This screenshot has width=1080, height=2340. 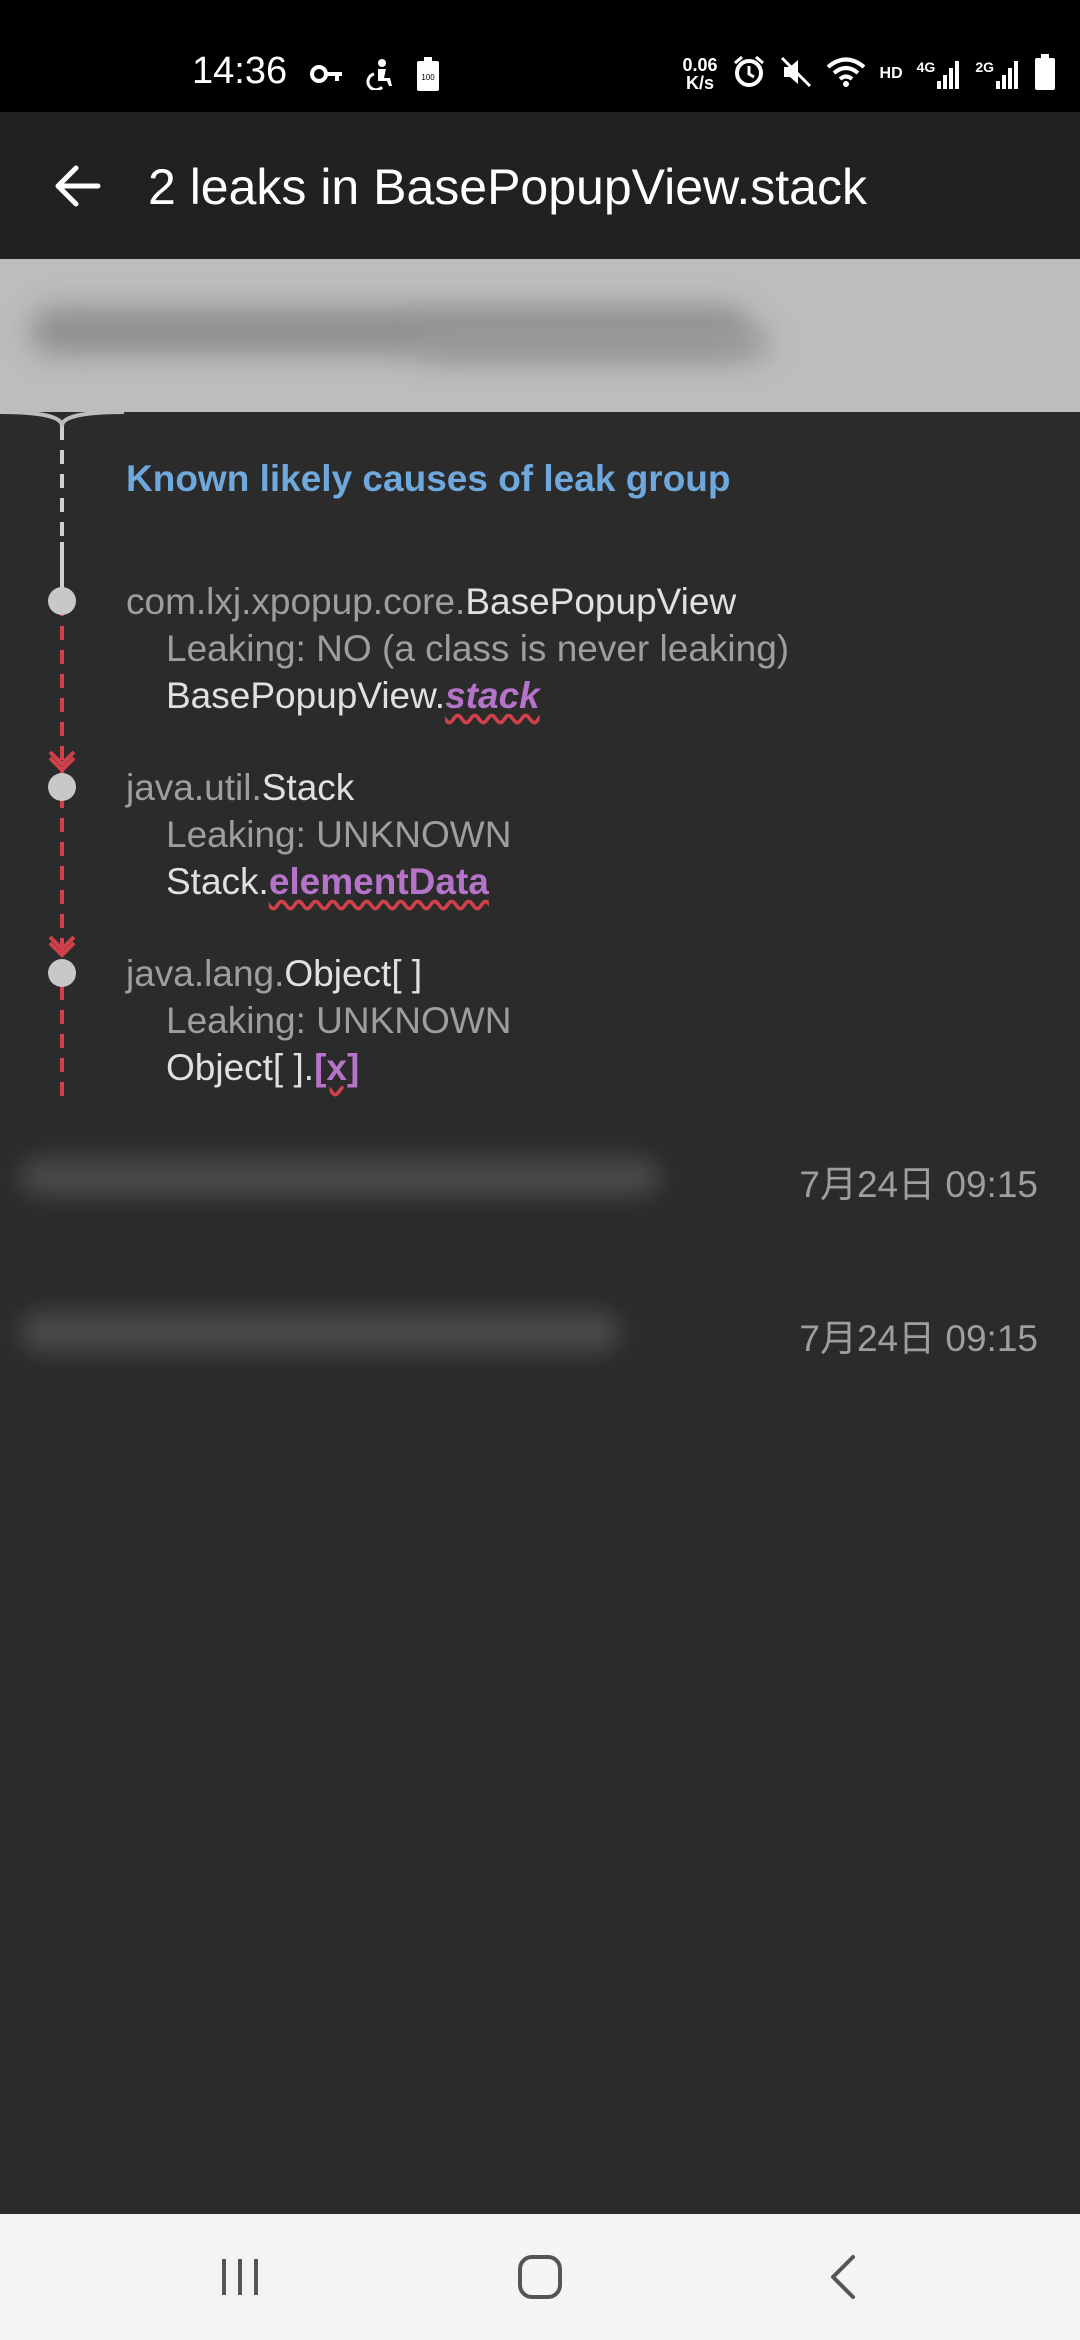 I want to click on back-icon, so click(x=843, y=2277).